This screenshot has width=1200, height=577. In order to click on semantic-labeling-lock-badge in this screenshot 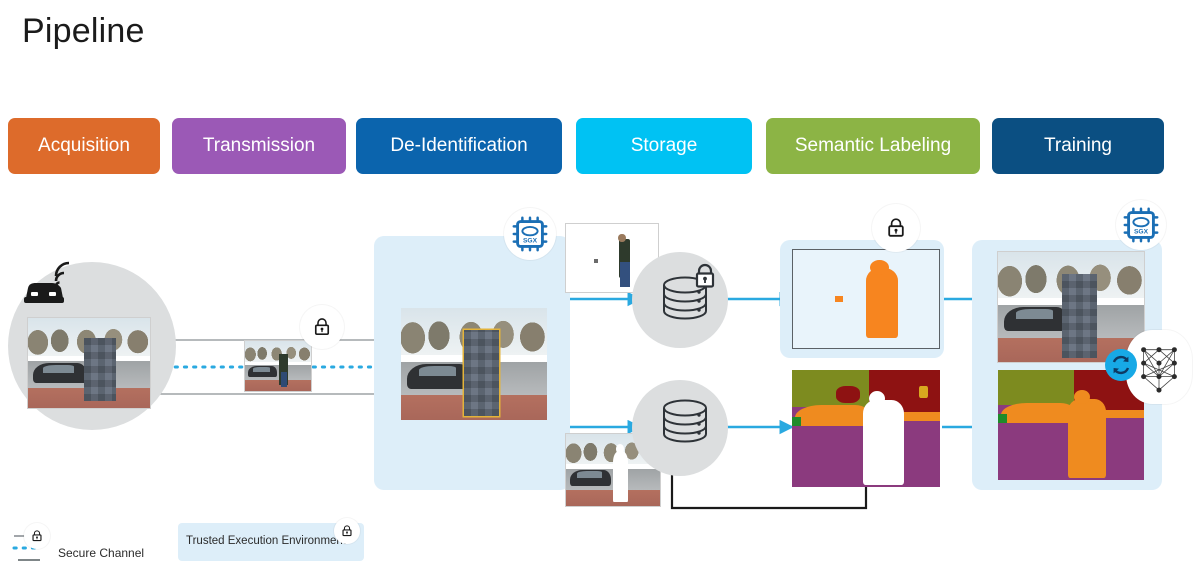, I will do `click(896, 228)`.